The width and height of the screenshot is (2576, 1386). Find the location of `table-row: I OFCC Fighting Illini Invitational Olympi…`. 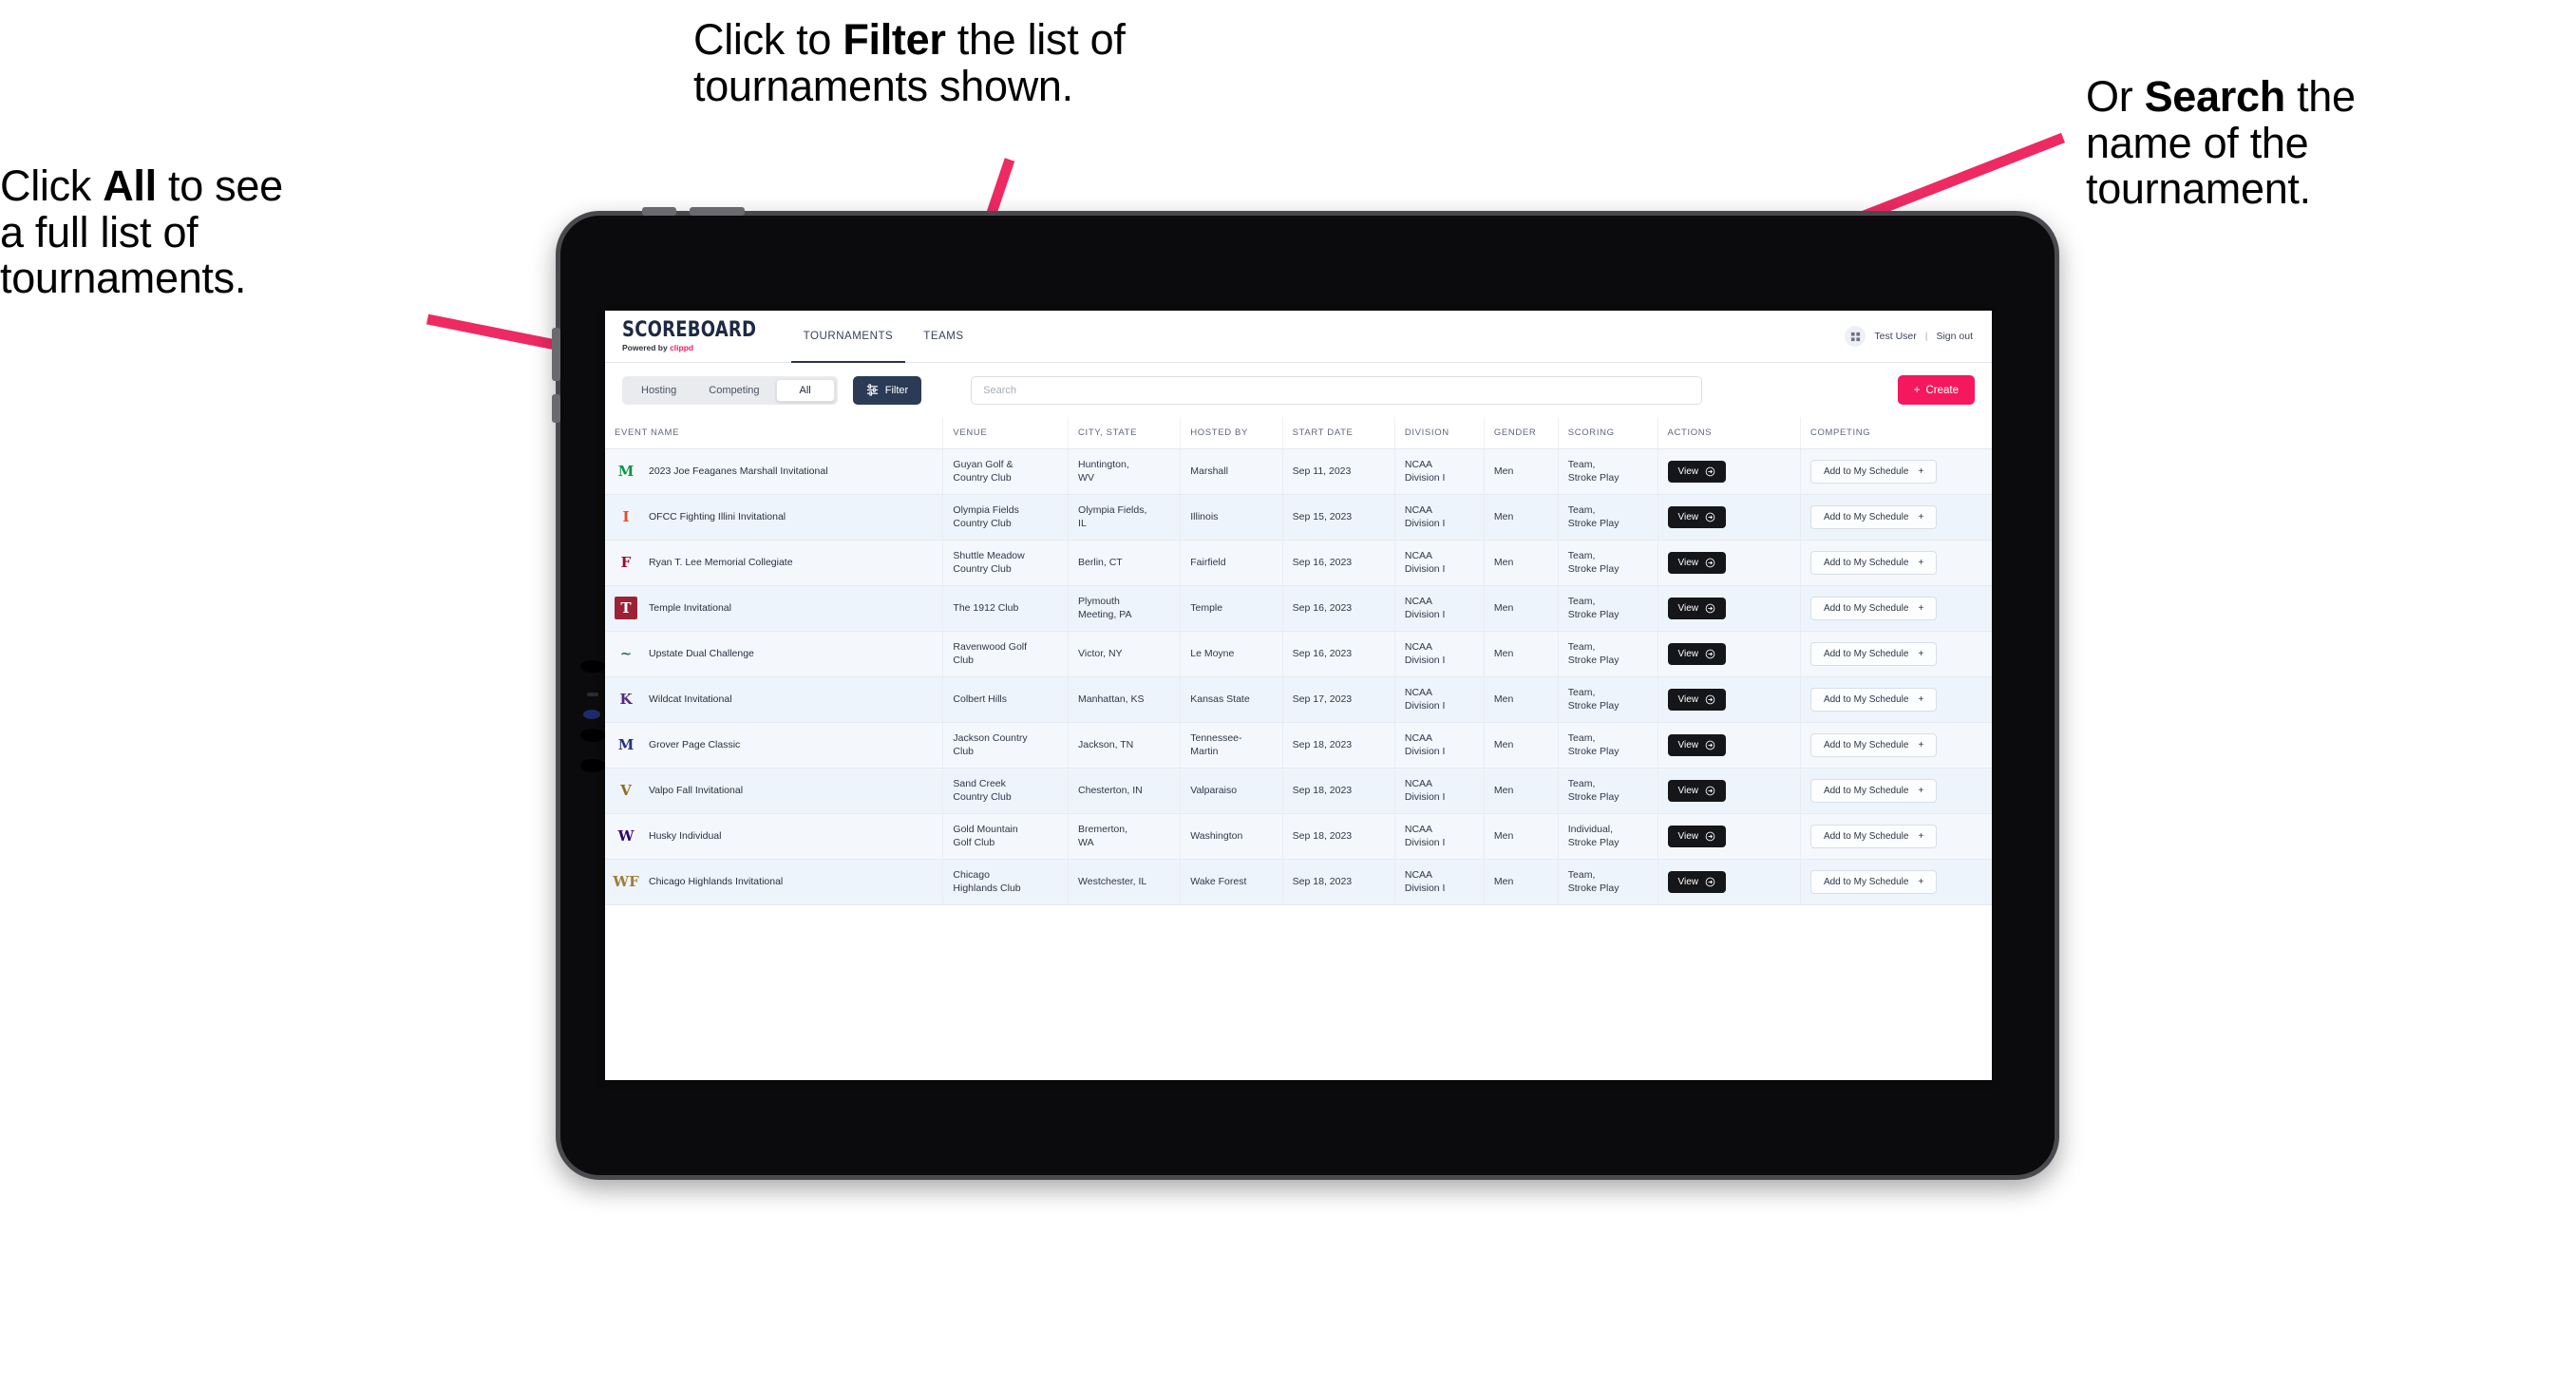

table-row: I OFCC Fighting Illini Invitational Olympi… is located at coordinates (1298, 517).